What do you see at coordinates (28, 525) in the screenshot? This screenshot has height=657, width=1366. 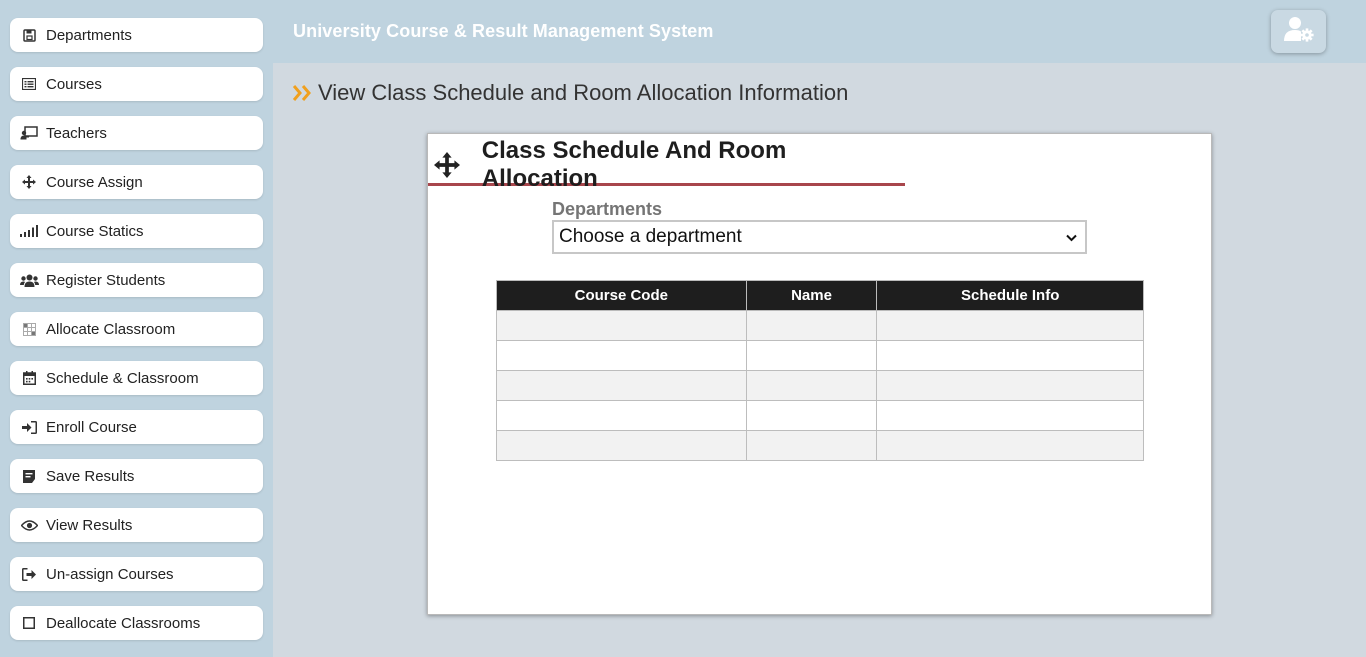 I see `eye-icon` at bounding box center [28, 525].